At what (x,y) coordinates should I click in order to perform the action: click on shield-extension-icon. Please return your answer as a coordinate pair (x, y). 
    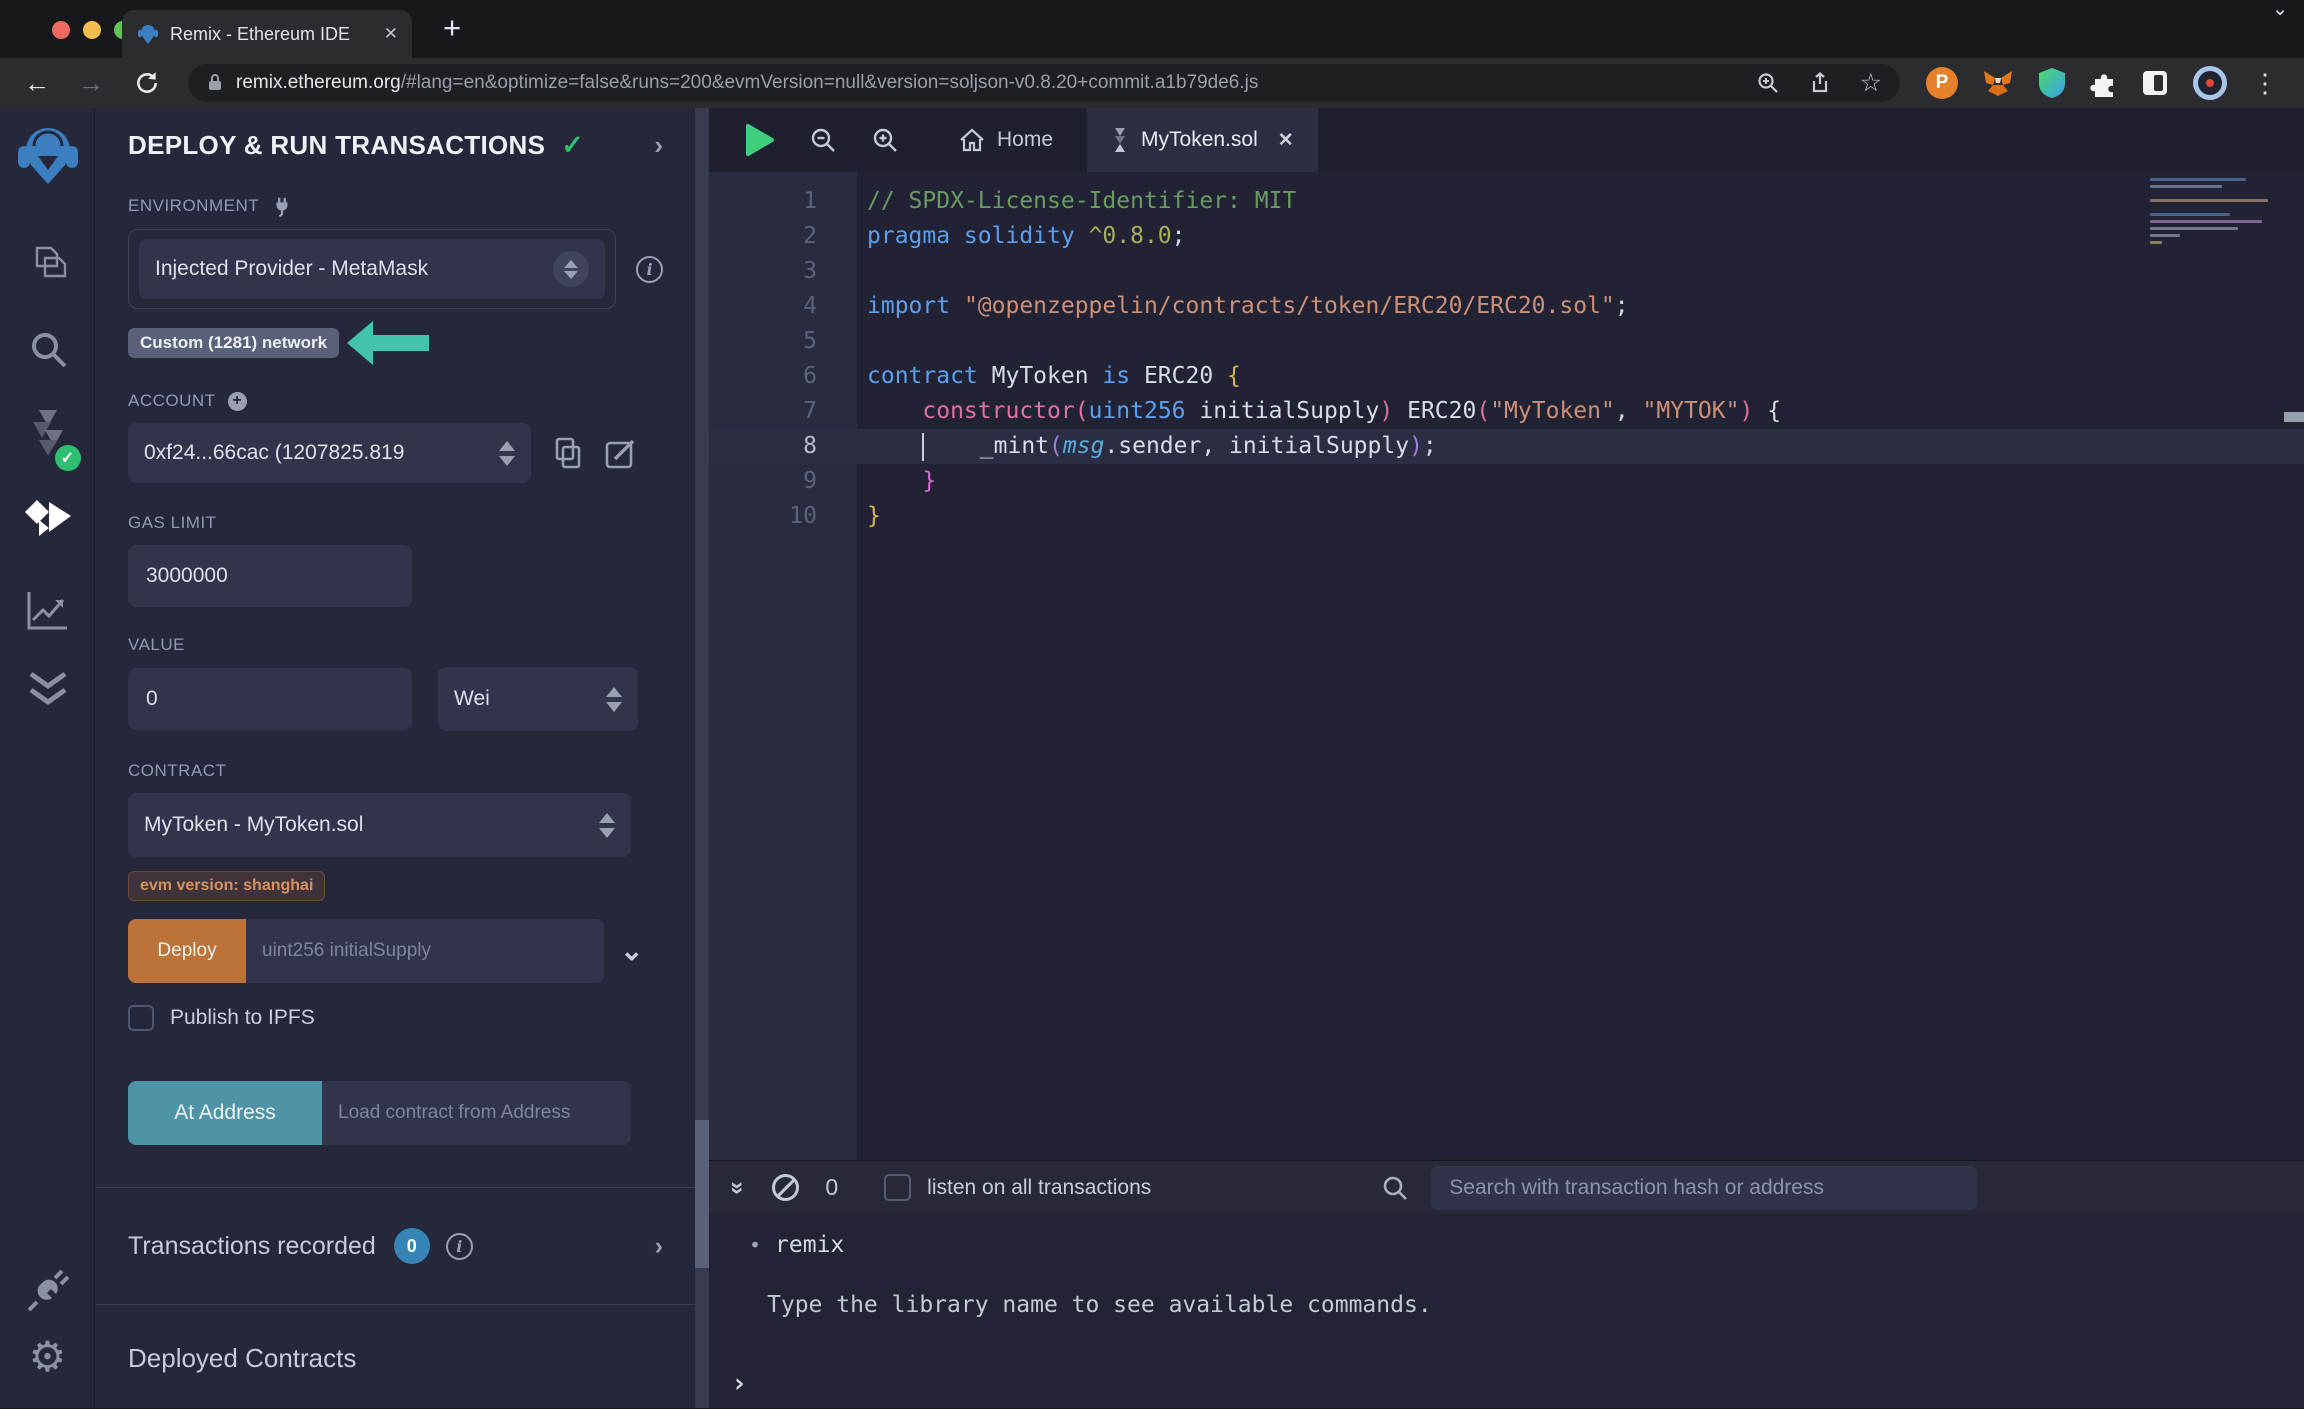
    Looking at the image, I should click on (2052, 83).